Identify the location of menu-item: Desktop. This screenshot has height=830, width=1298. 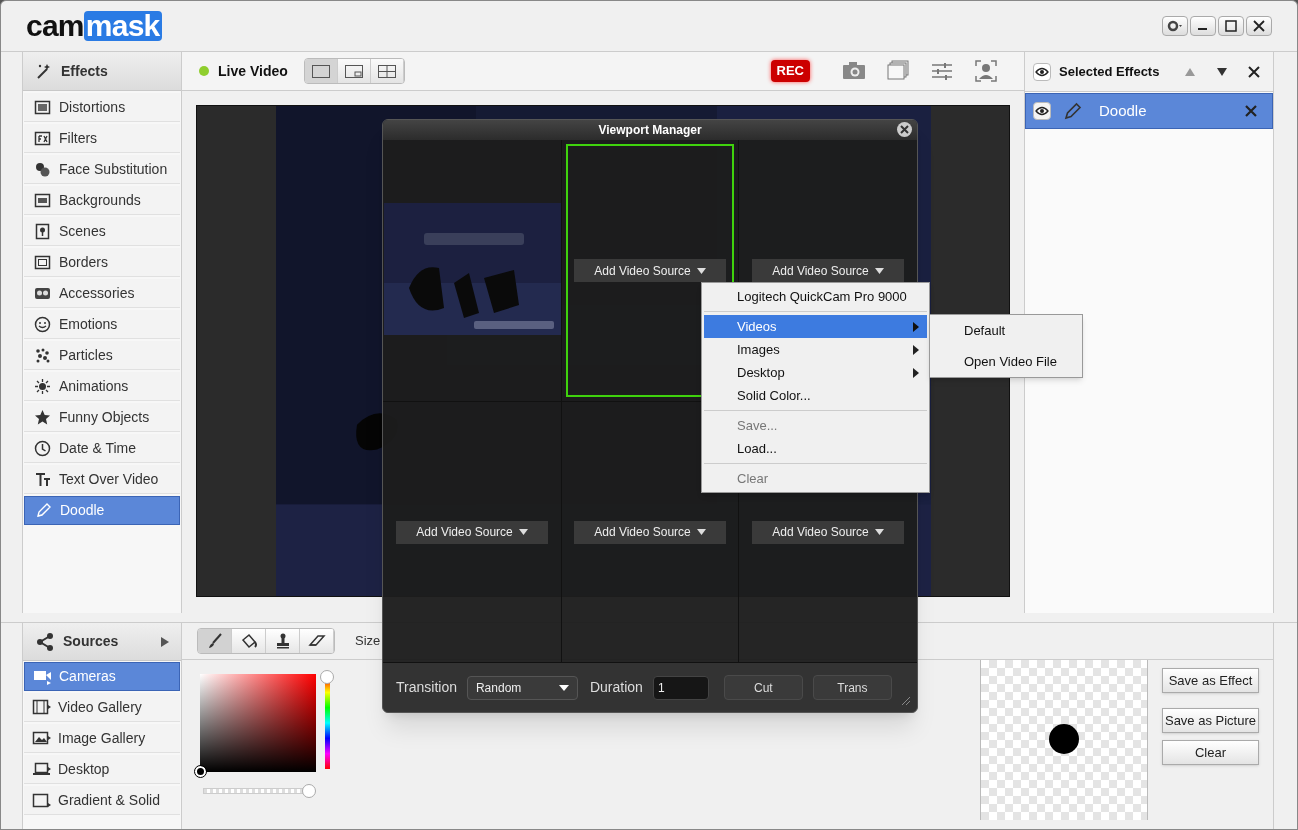
(815, 372).